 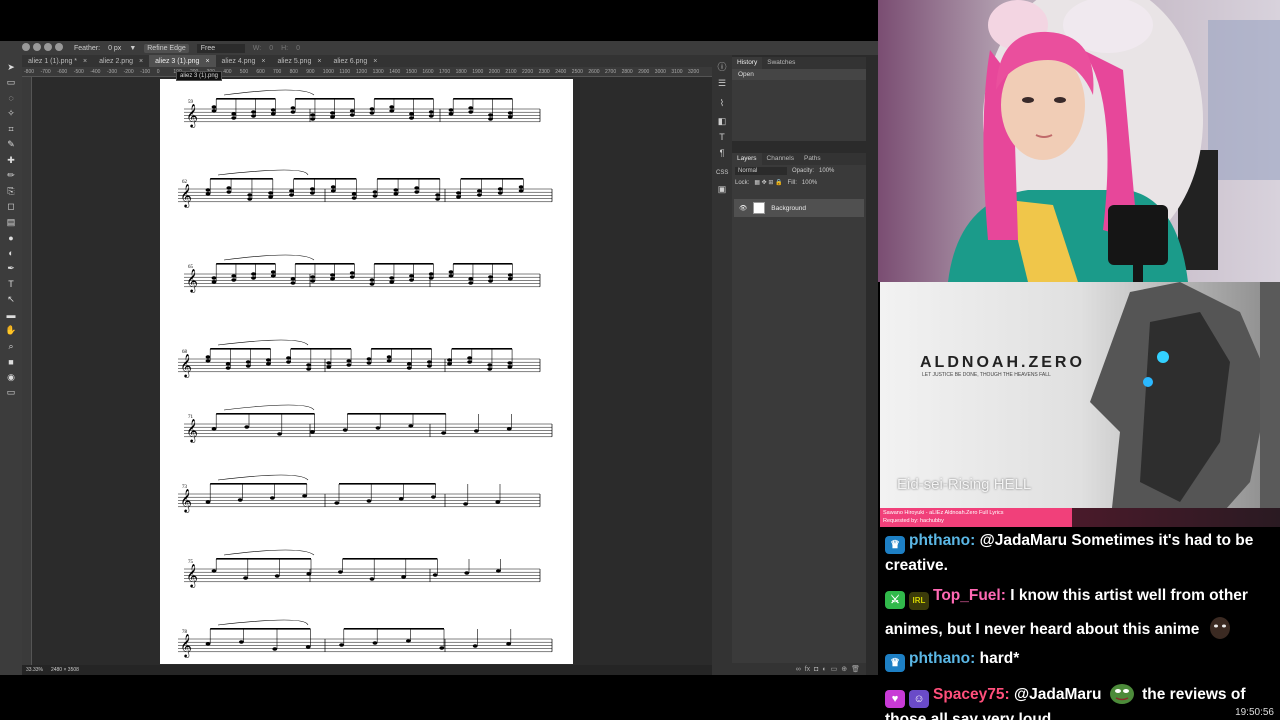 What do you see at coordinates (781, 63) in the screenshot?
I see `tab-swatches: Swatches` at bounding box center [781, 63].